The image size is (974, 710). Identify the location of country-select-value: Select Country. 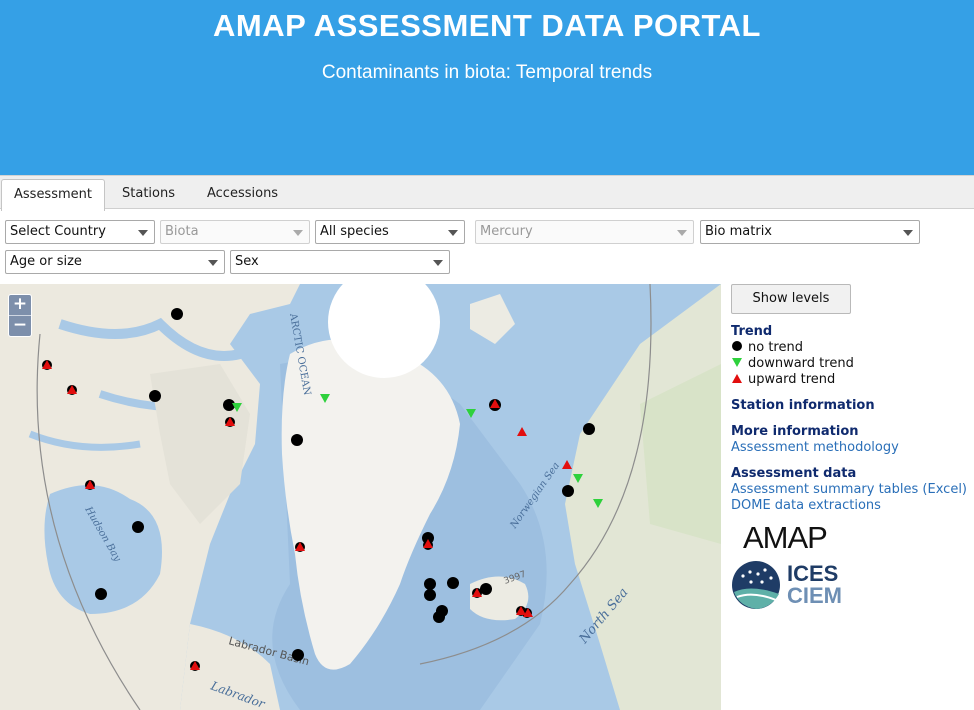
(58, 231).